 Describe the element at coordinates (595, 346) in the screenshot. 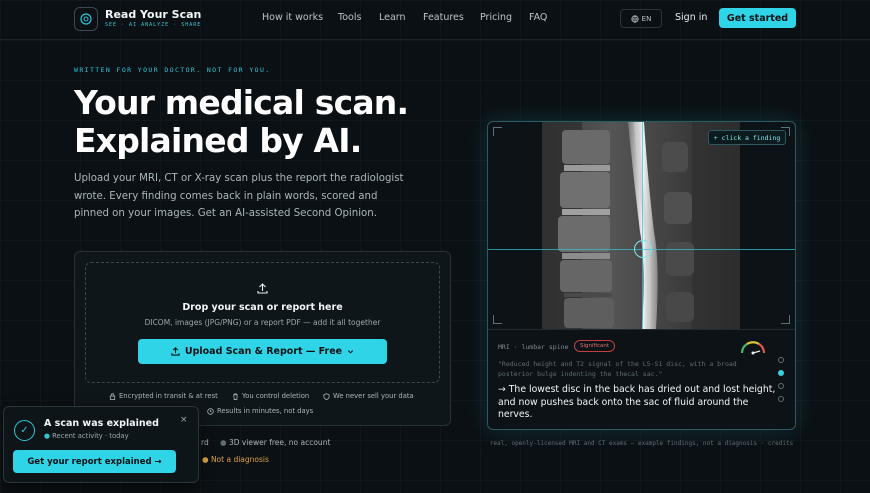

I see `severity-badge: Significant` at that location.